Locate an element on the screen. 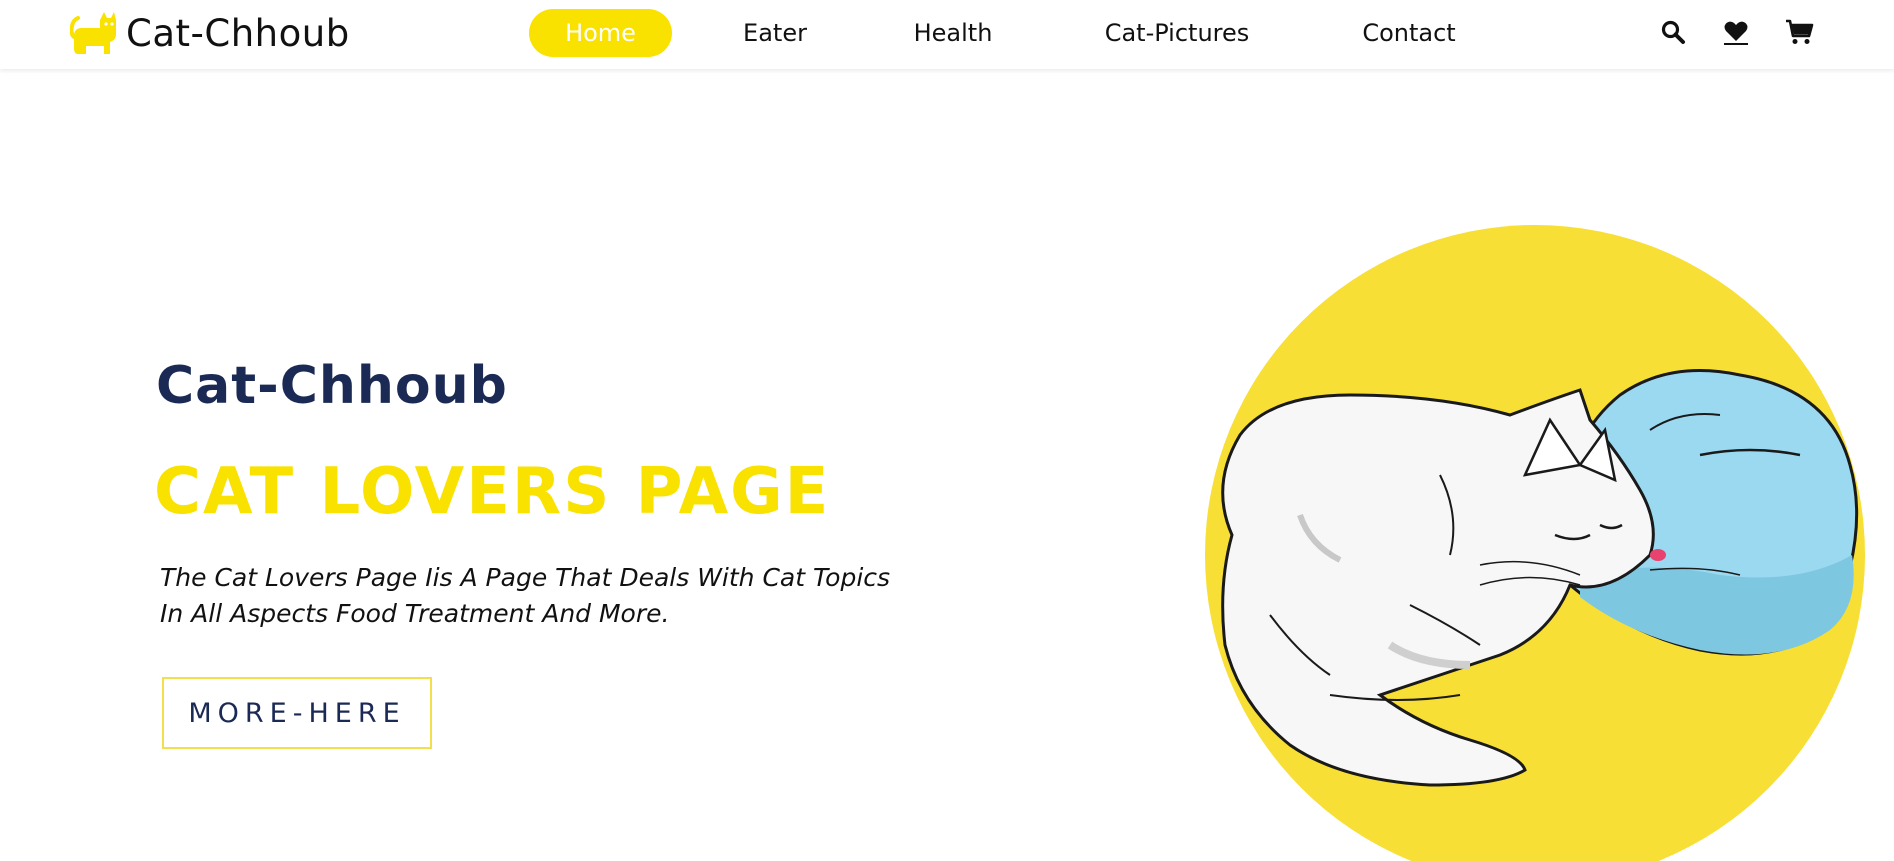  brand-logo-link: Cat-Chhoub is located at coordinates (210, 33).